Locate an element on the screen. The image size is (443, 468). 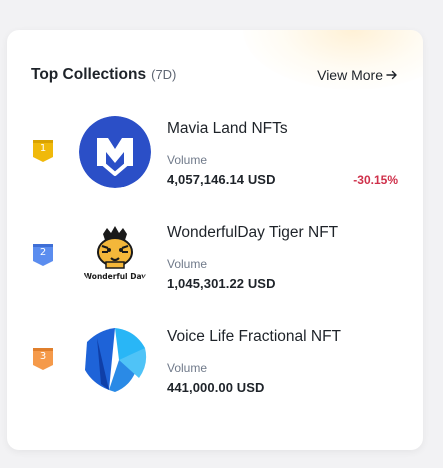
rank-badge: 1 is located at coordinates (43, 151).